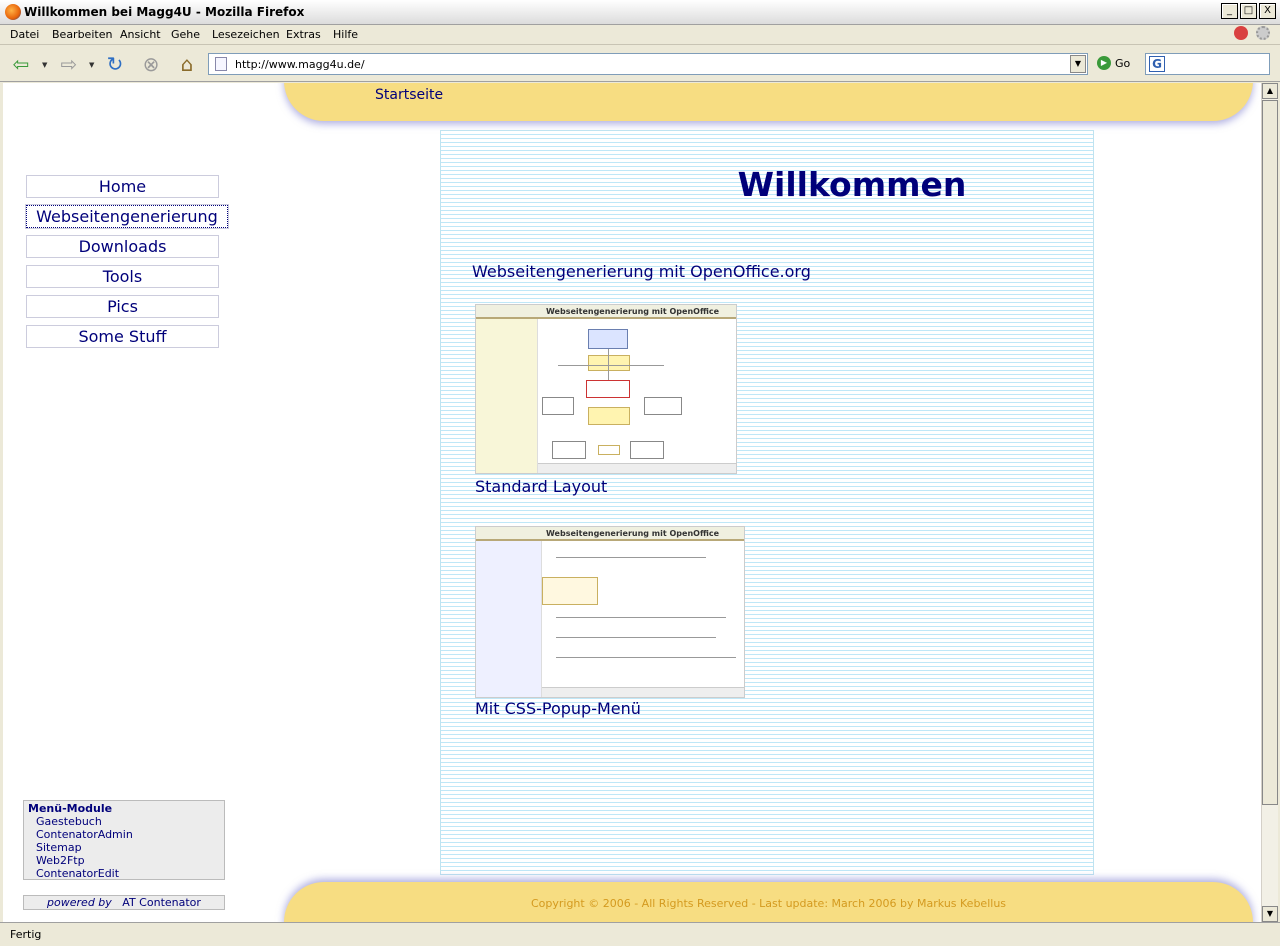  I want to click on url-dropdown-icon: ▼, so click(1078, 64).